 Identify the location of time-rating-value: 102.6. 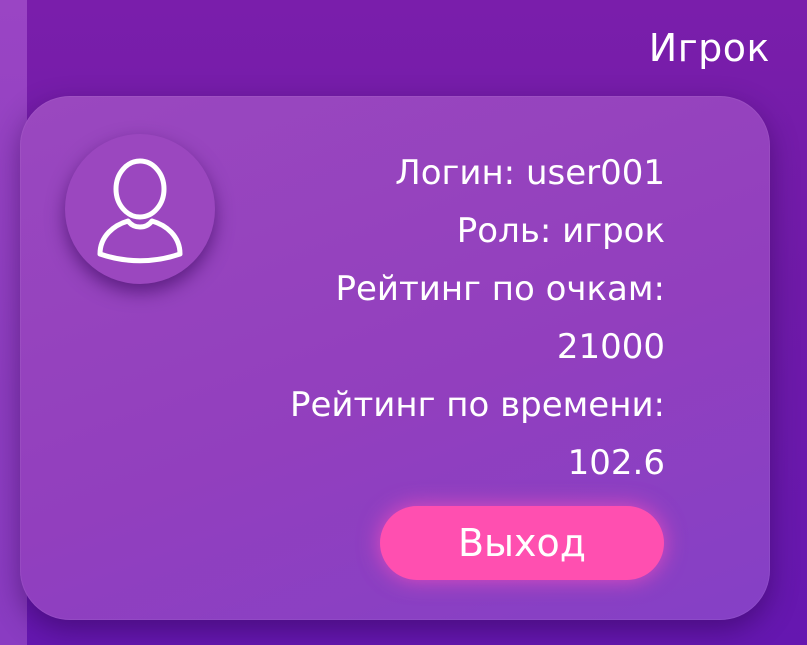
(616, 463).